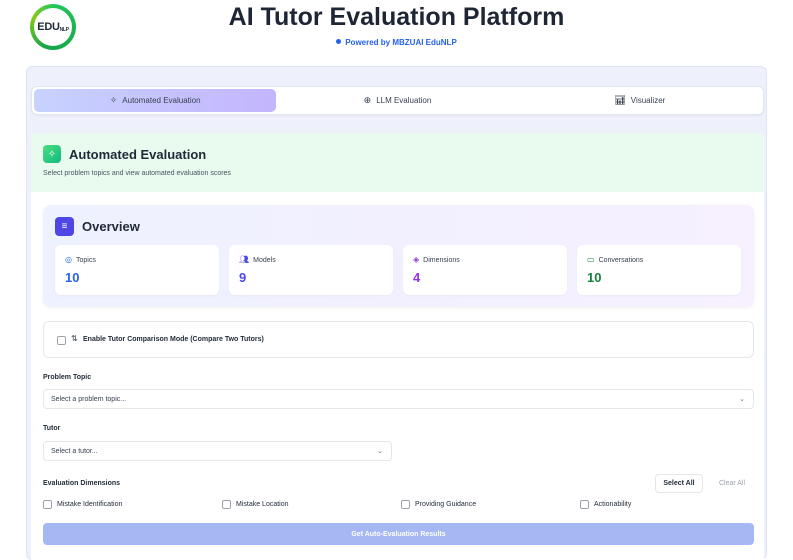  I want to click on clear-all-button: Clear All, so click(732, 483).